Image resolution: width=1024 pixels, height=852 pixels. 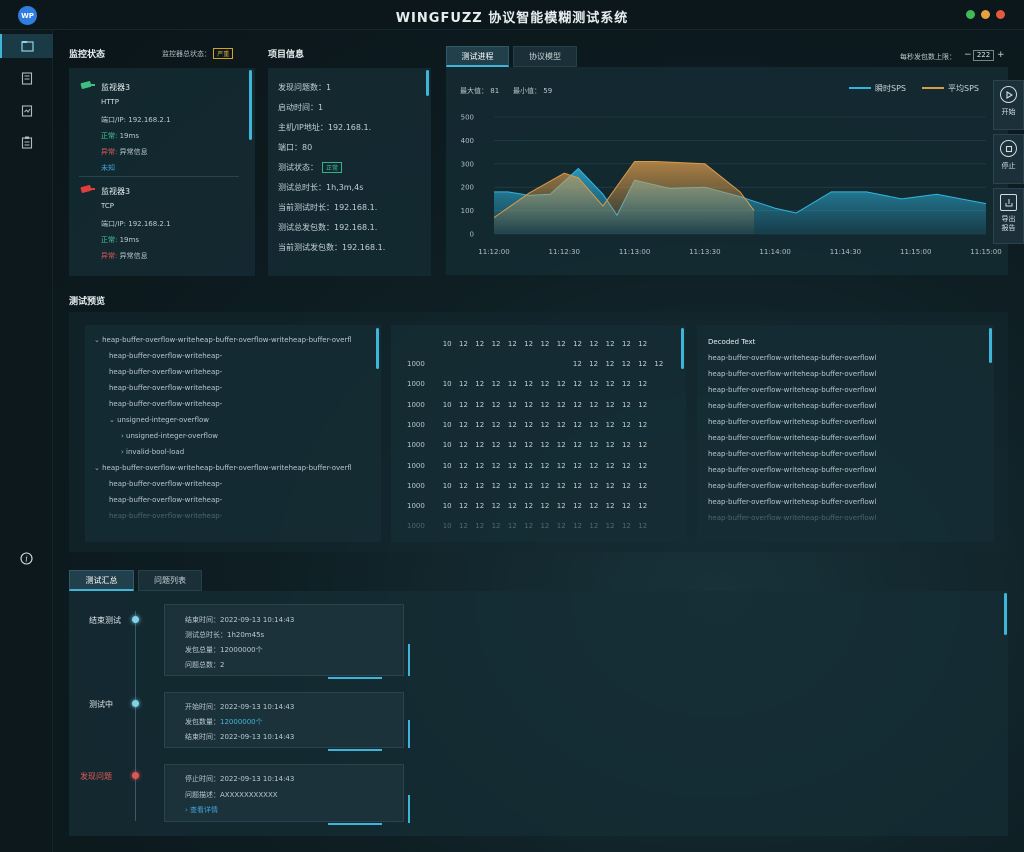 I want to click on maximize-button, so click(x=970, y=14).